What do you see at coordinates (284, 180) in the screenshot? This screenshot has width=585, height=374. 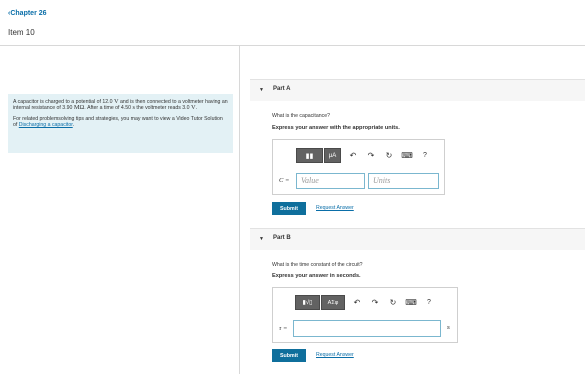 I see `capacitance-variable-label: C =` at bounding box center [284, 180].